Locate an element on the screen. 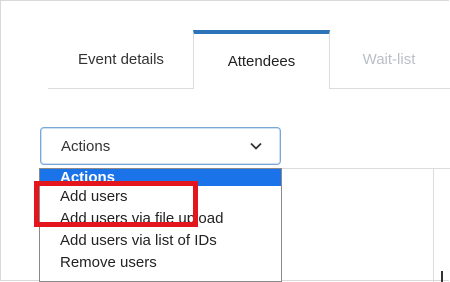 The image size is (450, 282). tab-attendees: Attendees is located at coordinates (261, 59).